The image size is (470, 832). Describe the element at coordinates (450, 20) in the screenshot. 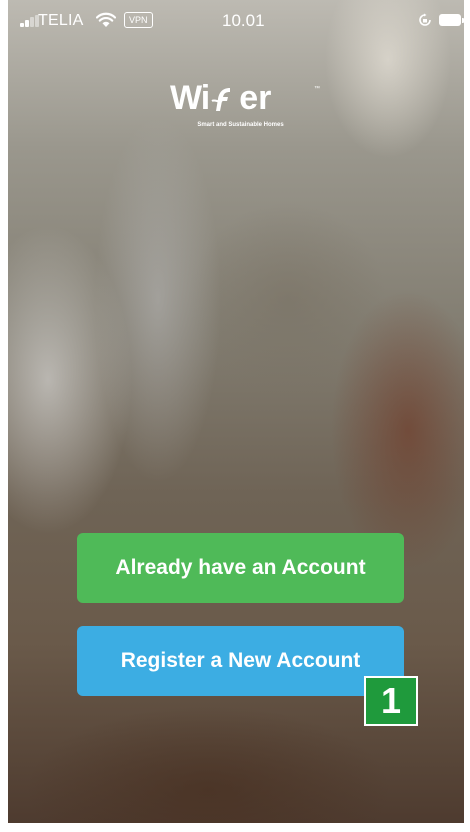

I see `battery-icon` at that location.